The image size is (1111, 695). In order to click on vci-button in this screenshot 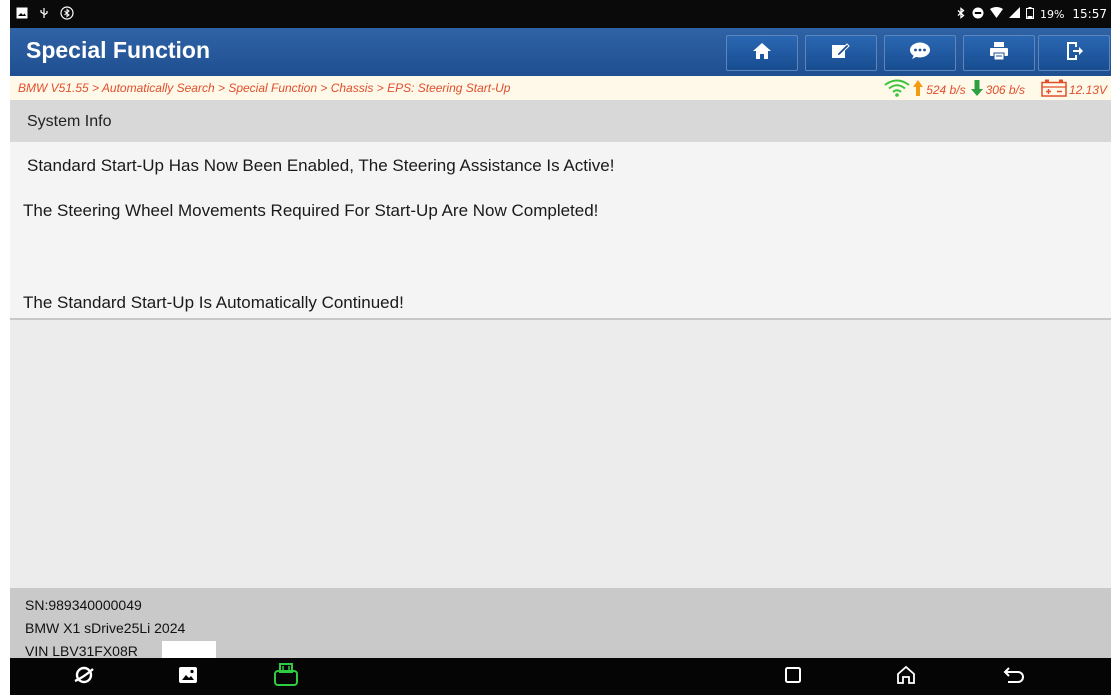, I will do `click(286, 677)`.